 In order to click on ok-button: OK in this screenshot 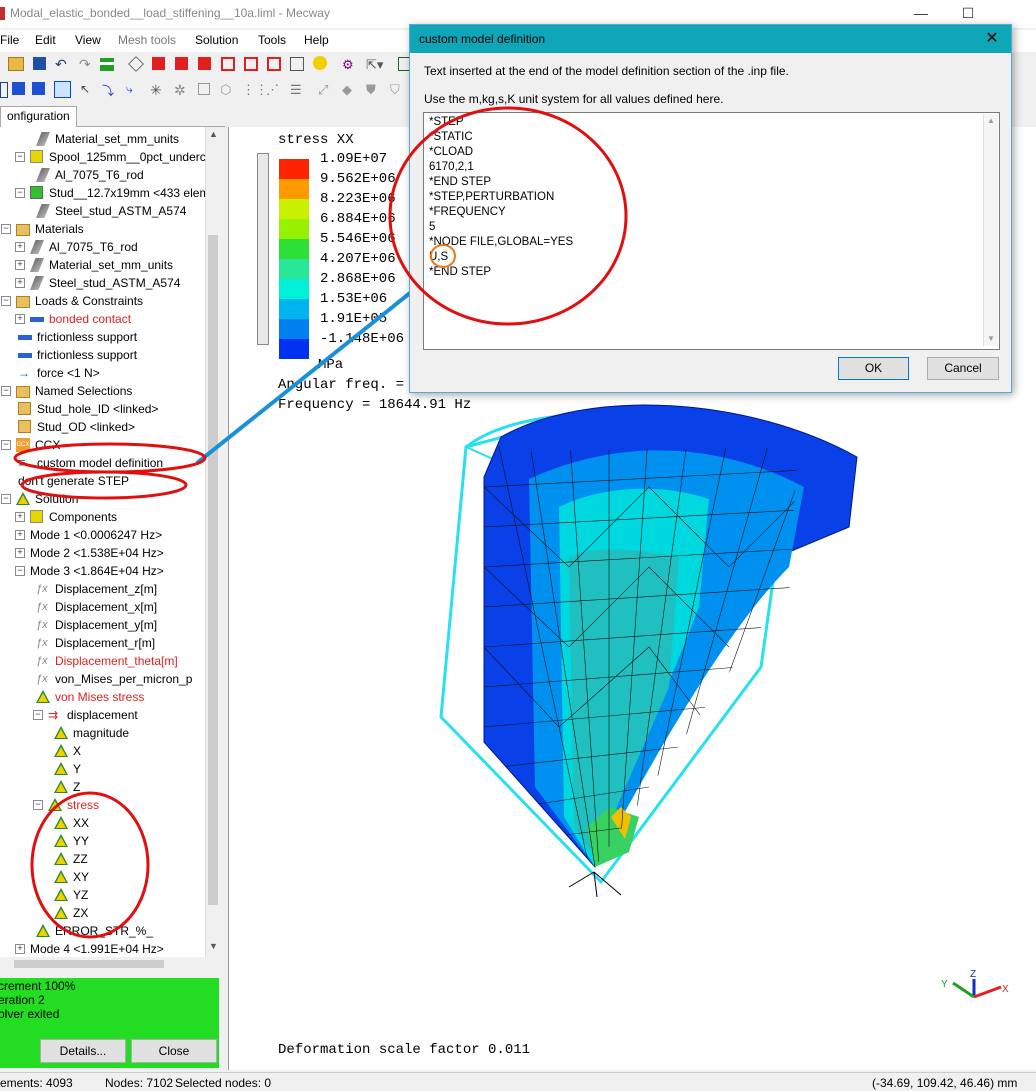, I will do `click(873, 368)`.